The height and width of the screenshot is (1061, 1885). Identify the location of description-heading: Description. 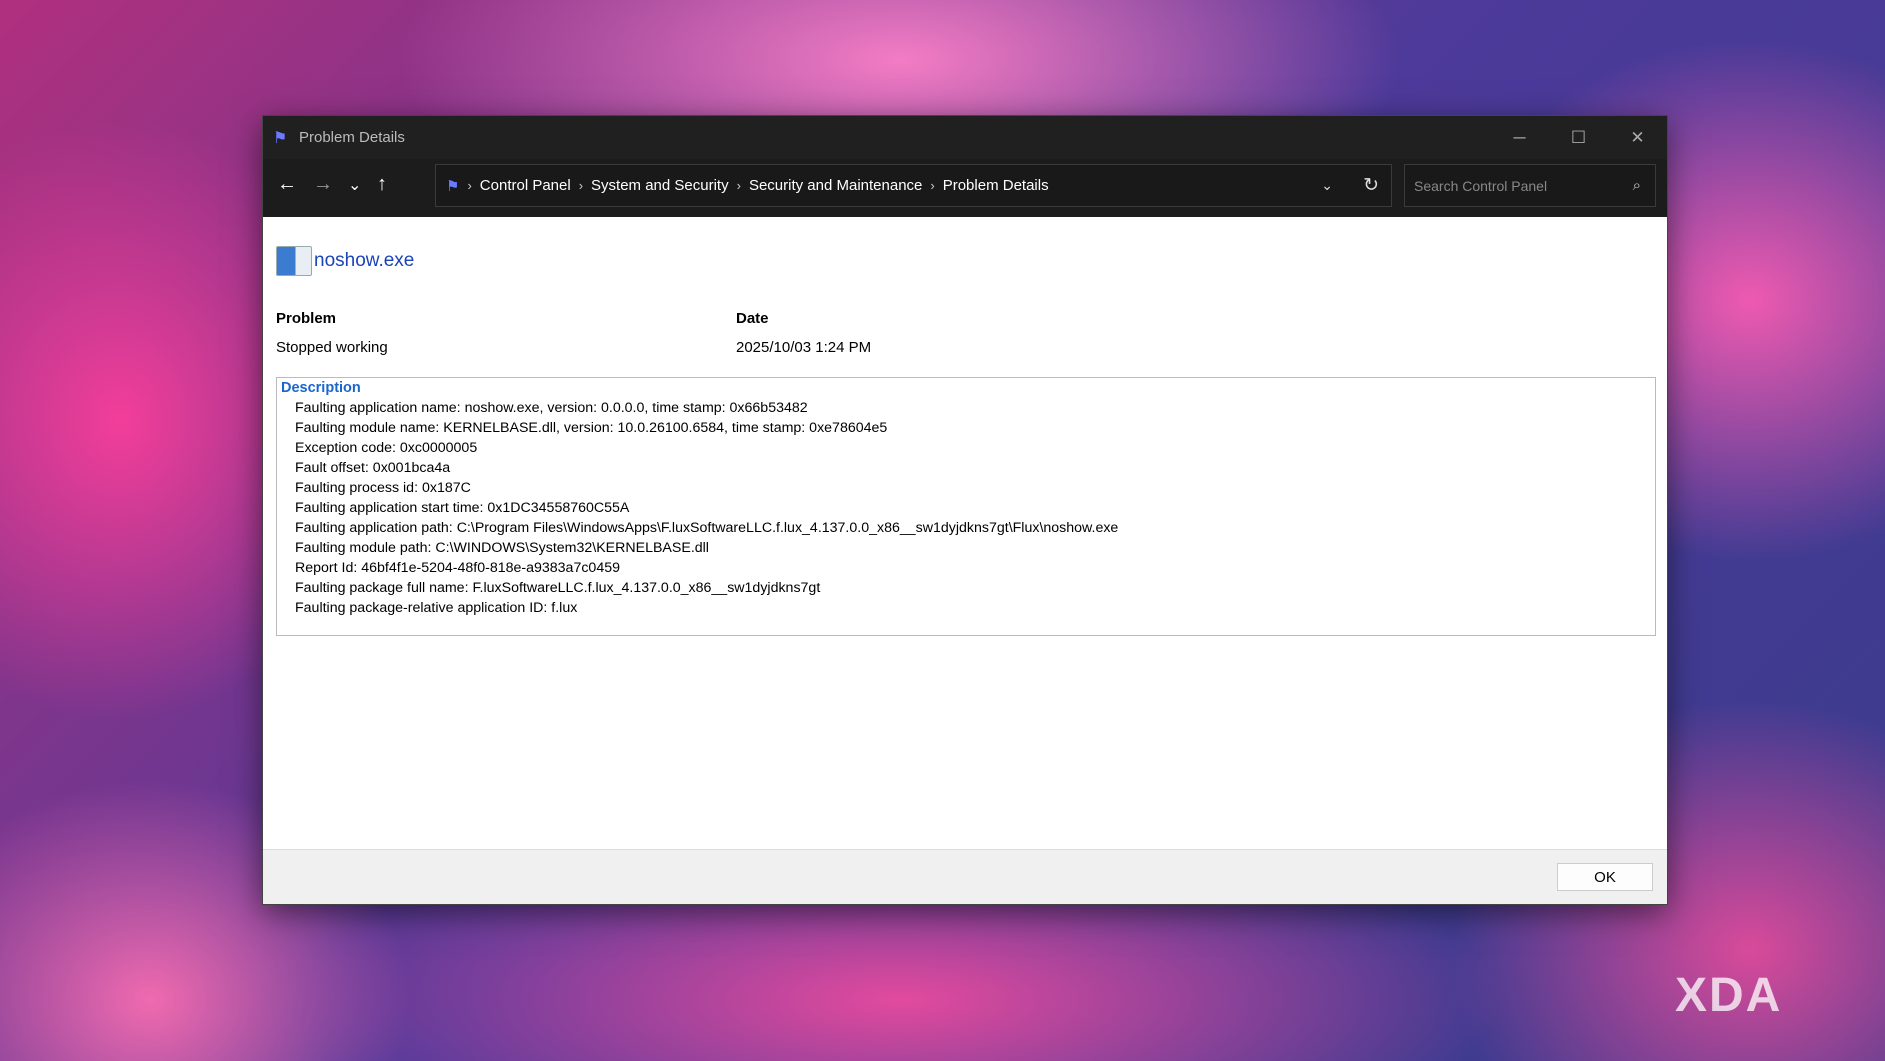
(321, 388).